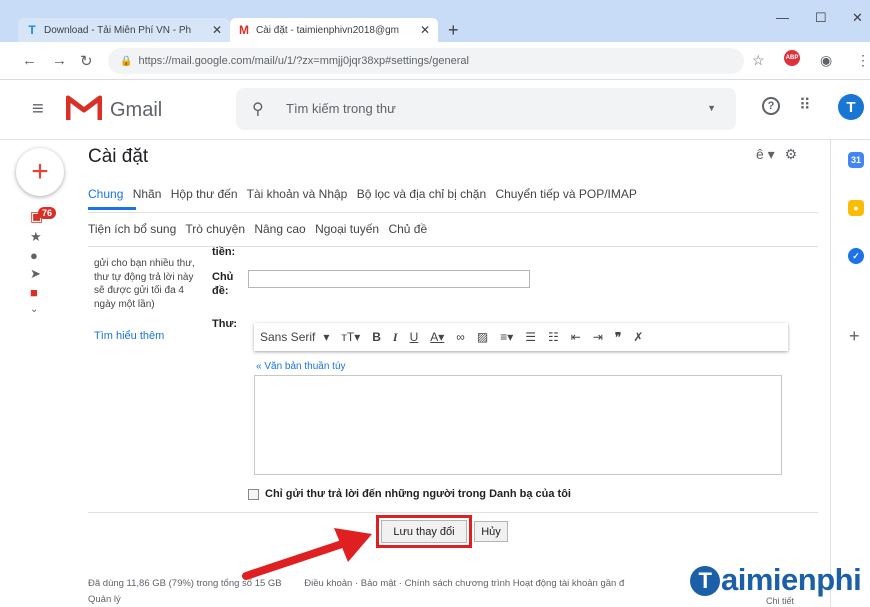 The image size is (870, 607). What do you see at coordinates (711, 108) in the screenshot?
I see `search-options-icon: ▼` at bounding box center [711, 108].